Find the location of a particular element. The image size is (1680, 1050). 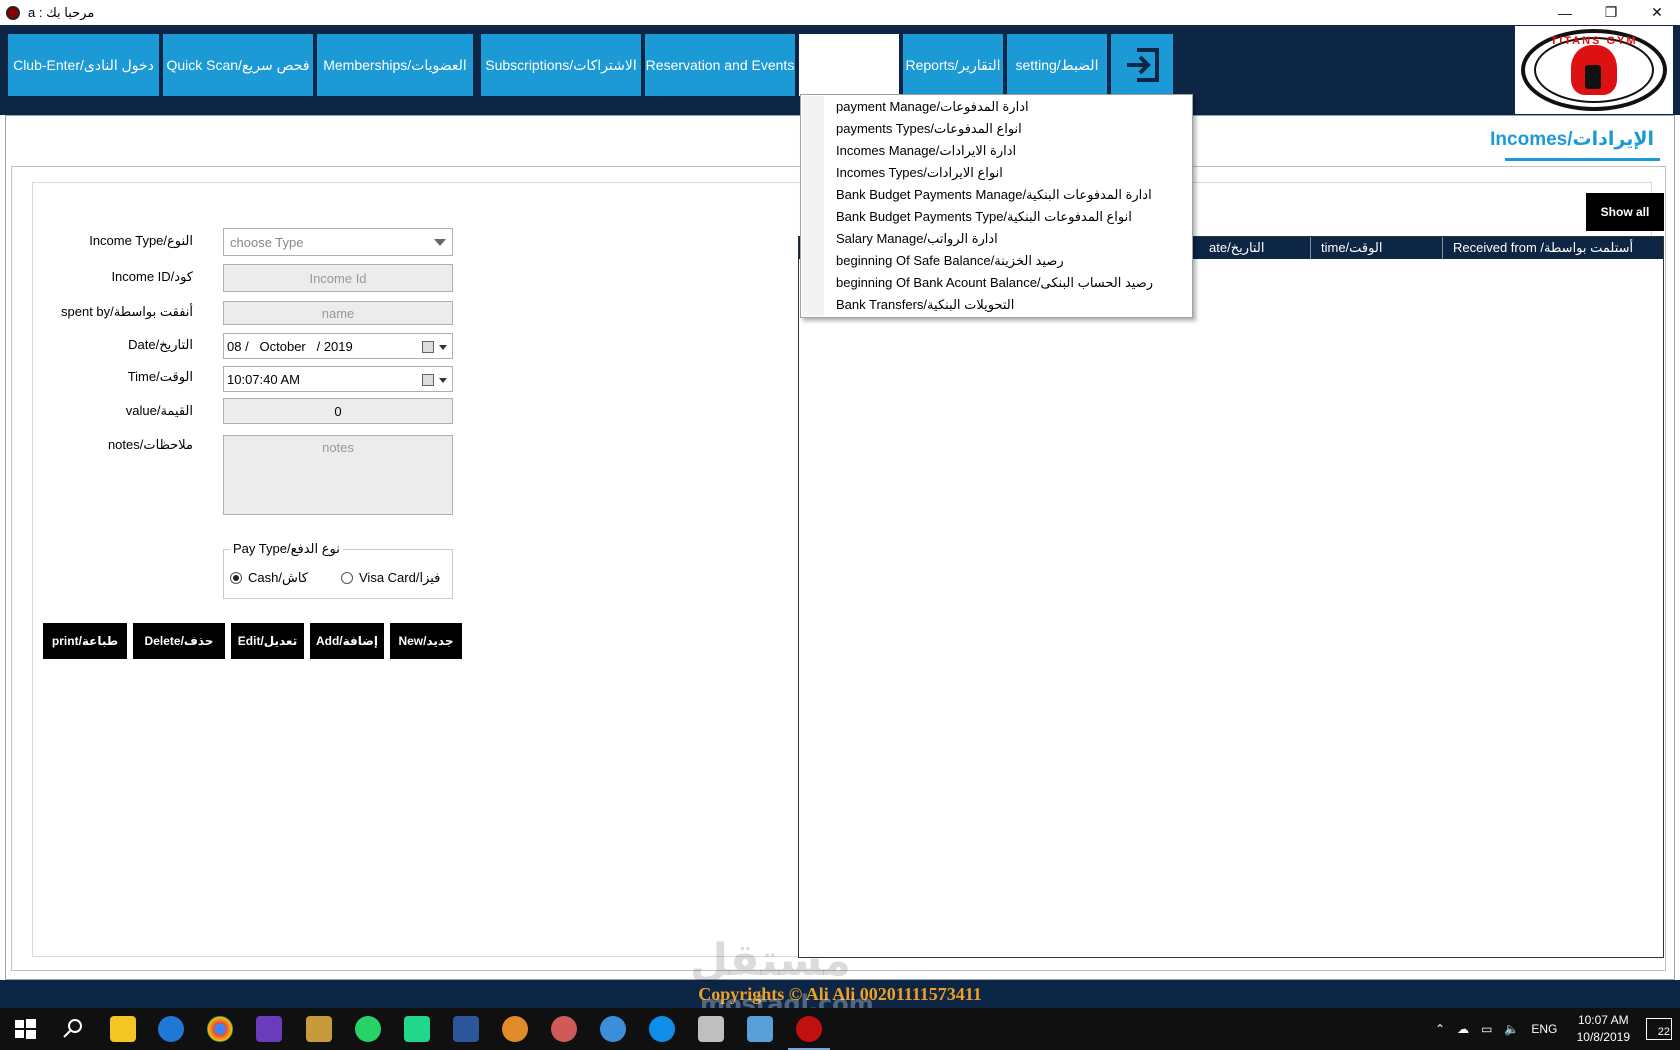

date-picker: 08 / October / 2019 is located at coordinates (338, 346).